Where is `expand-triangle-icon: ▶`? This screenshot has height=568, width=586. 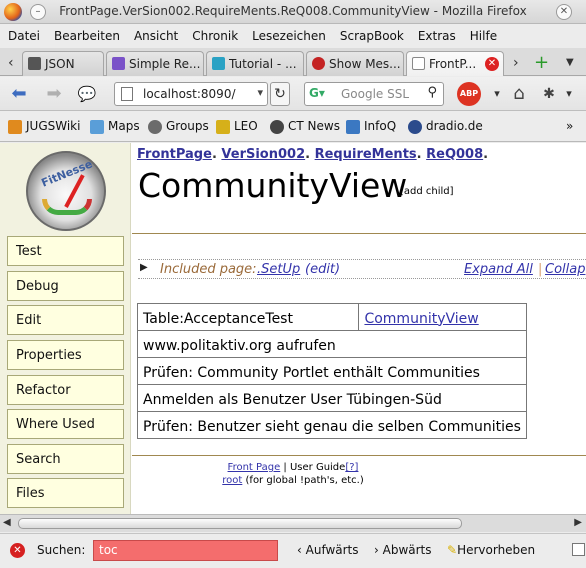 expand-triangle-icon: ▶ is located at coordinates (144, 267).